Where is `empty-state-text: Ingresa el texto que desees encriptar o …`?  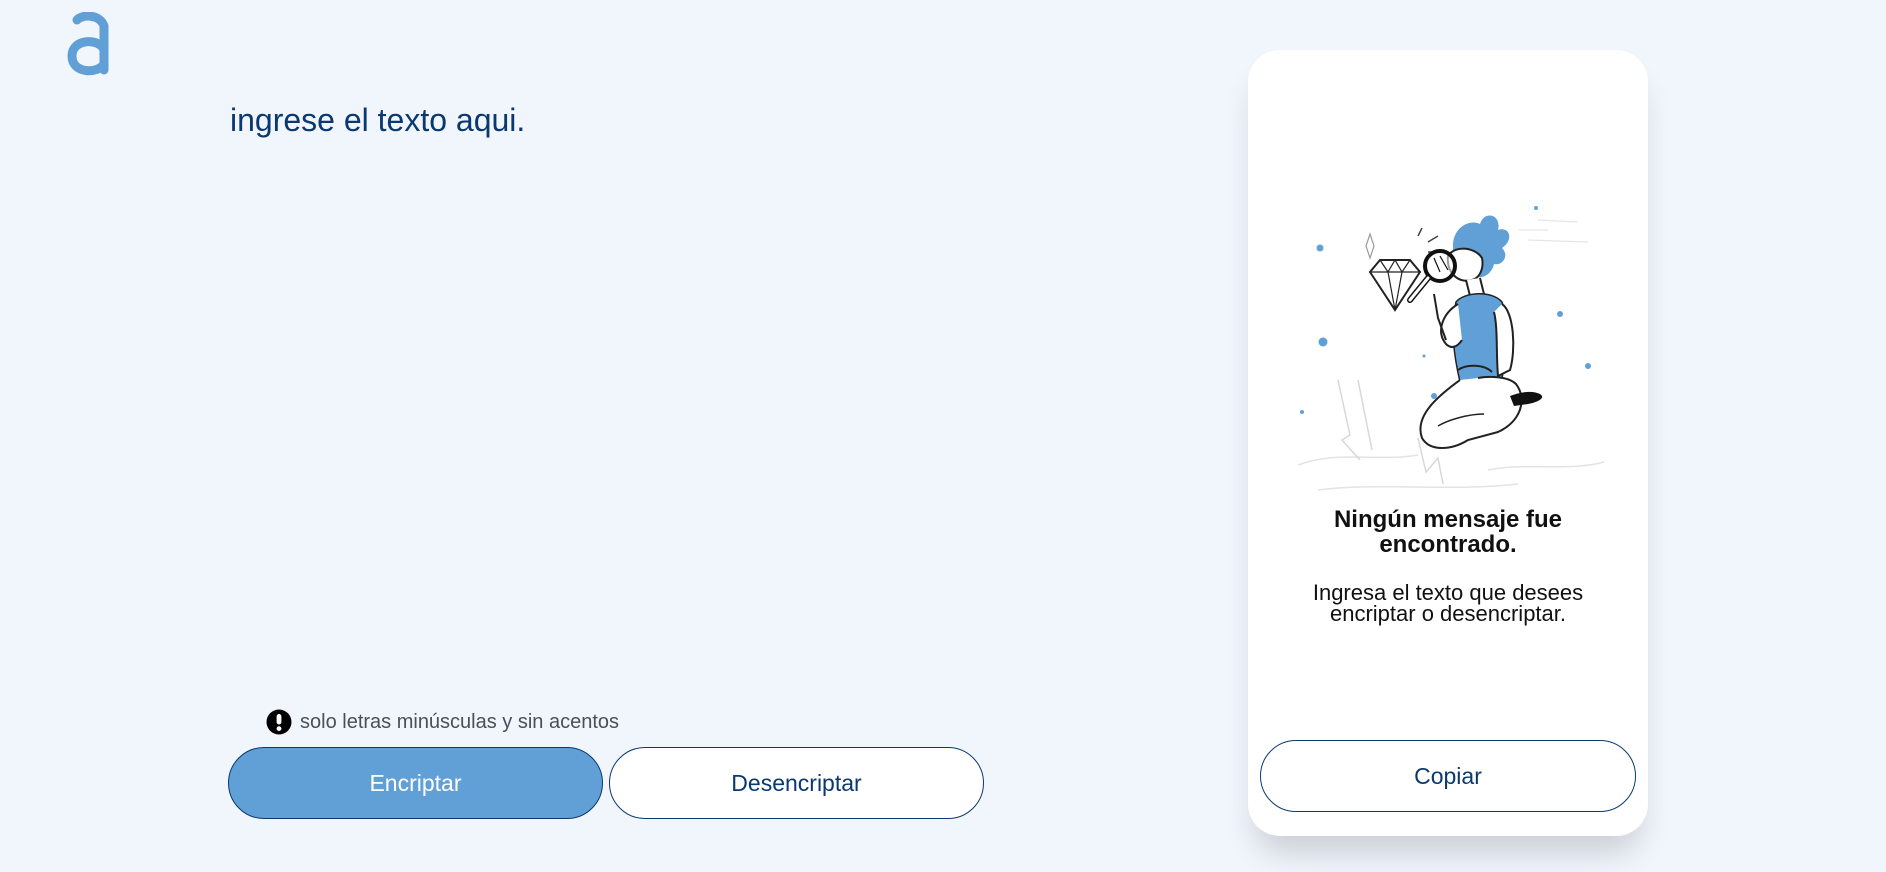 empty-state-text: Ingresa el texto que desees encriptar o … is located at coordinates (1448, 603).